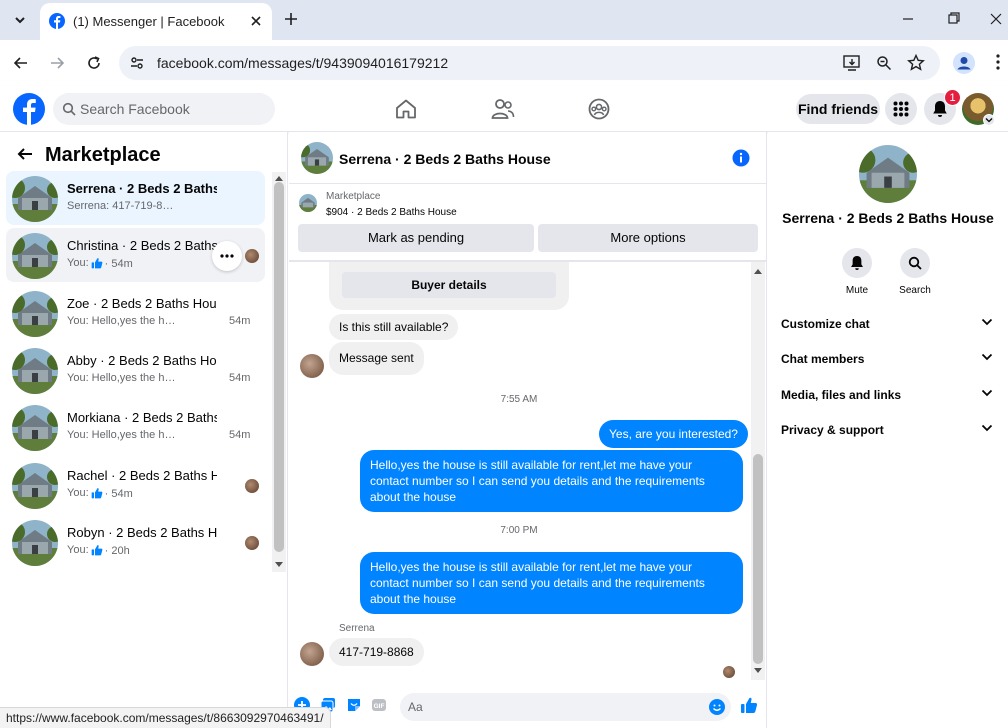 Image resolution: width=1008 pixels, height=728 pixels. Describe the element at coordinates (29, 109) in the screenshot. I see `facebook-logo-icon` at that location.